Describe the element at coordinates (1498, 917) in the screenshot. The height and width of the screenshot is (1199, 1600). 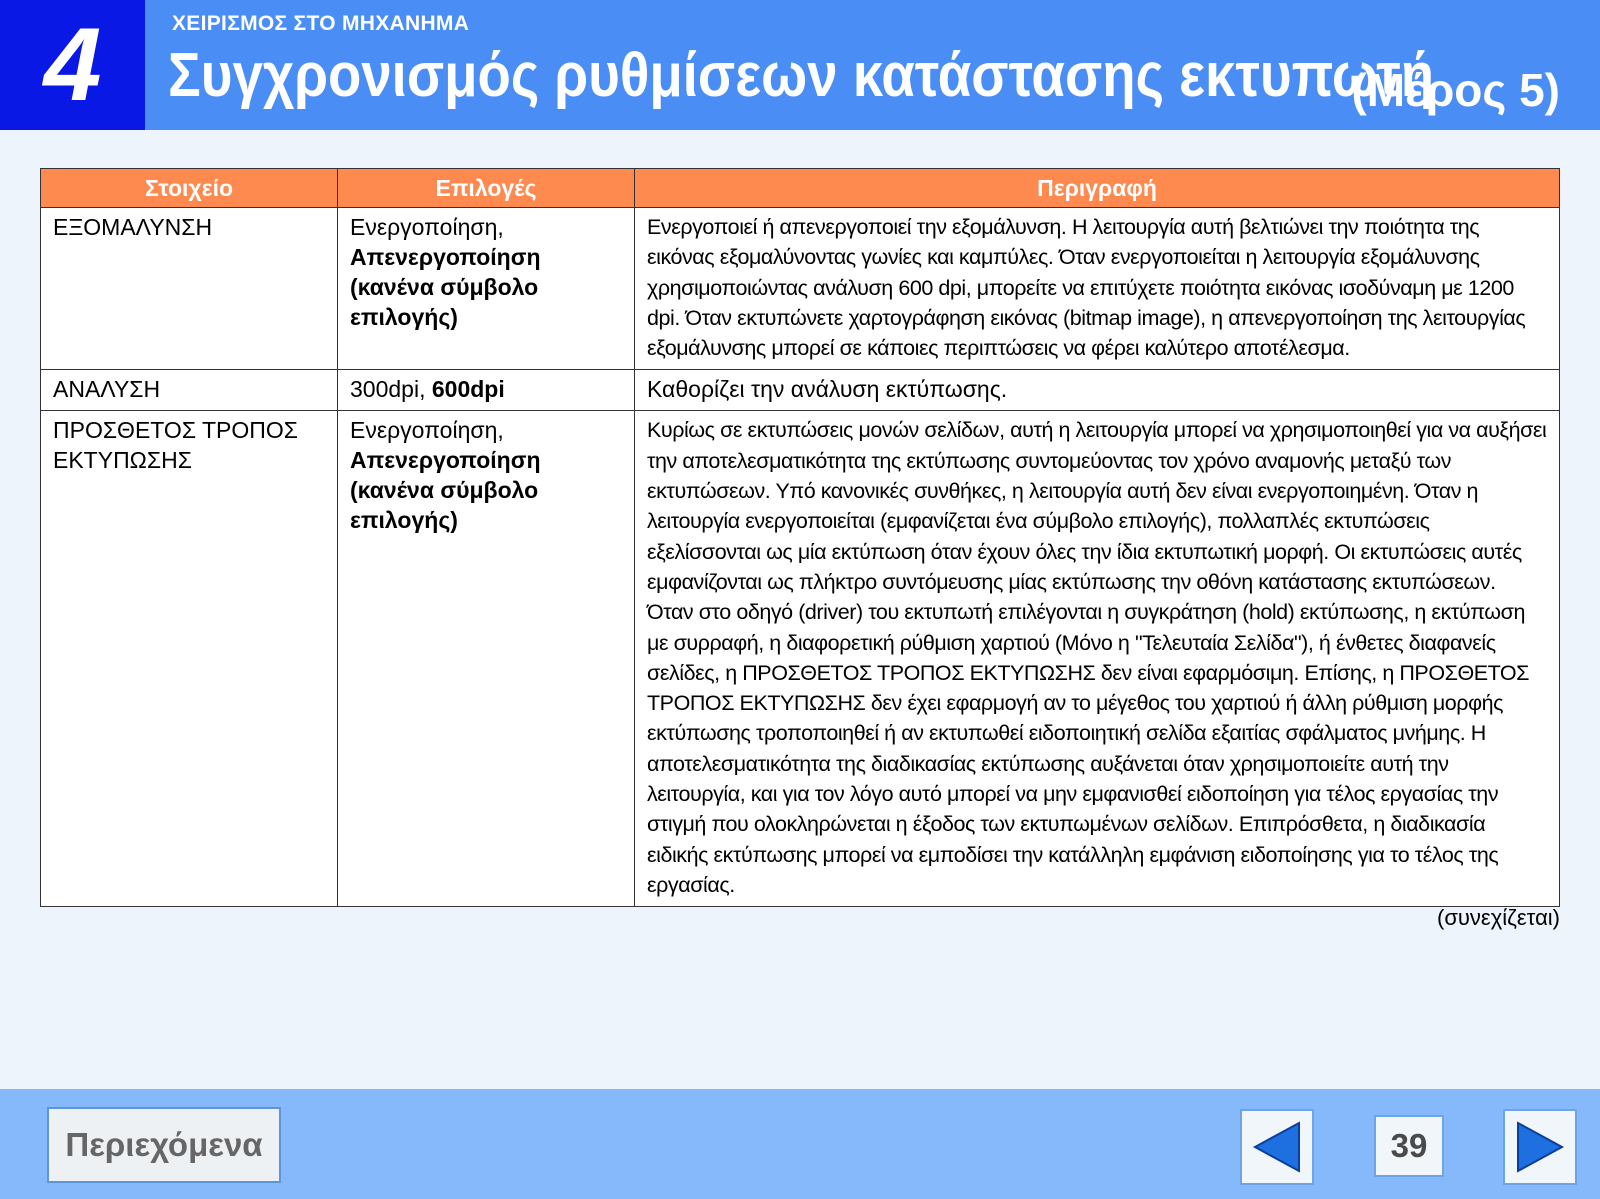
I see `continued-label: (συνεχίζεται)` at that location.